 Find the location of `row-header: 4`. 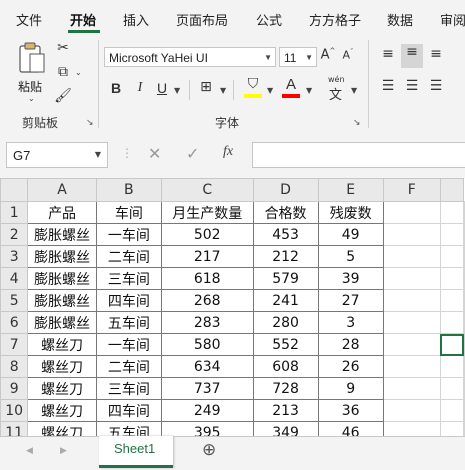

row-header: 4 is located at coordinates (14, 278).